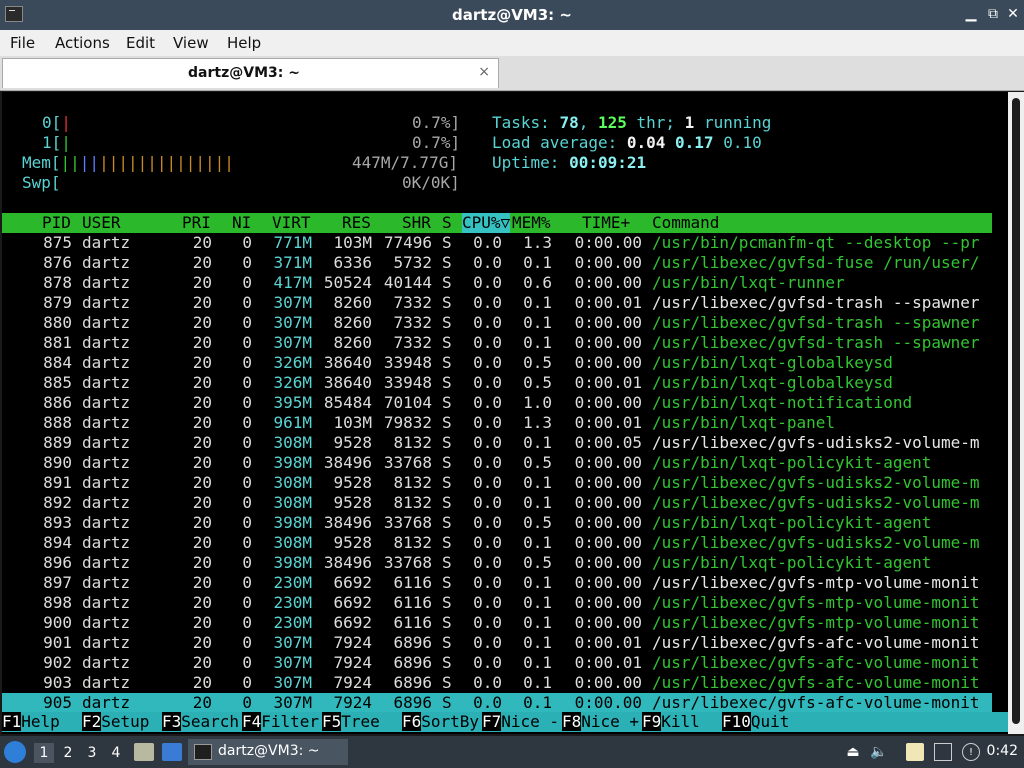  Describe the element at coordinates (22, 43) in the screenshot. I see `menu-file: File` at that location.